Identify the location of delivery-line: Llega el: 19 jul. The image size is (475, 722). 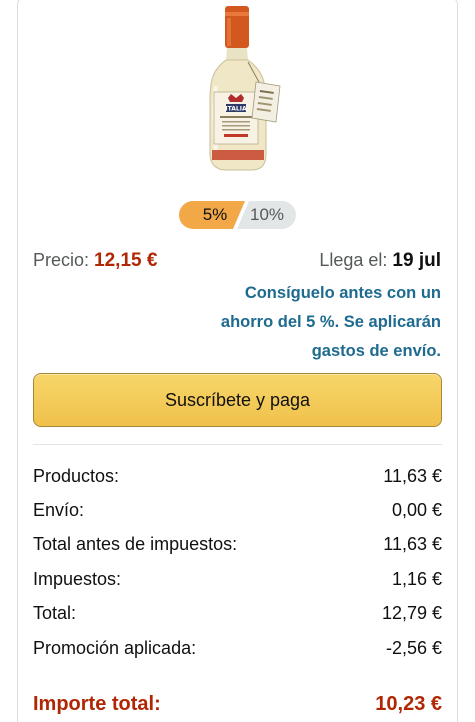
(380, 260).